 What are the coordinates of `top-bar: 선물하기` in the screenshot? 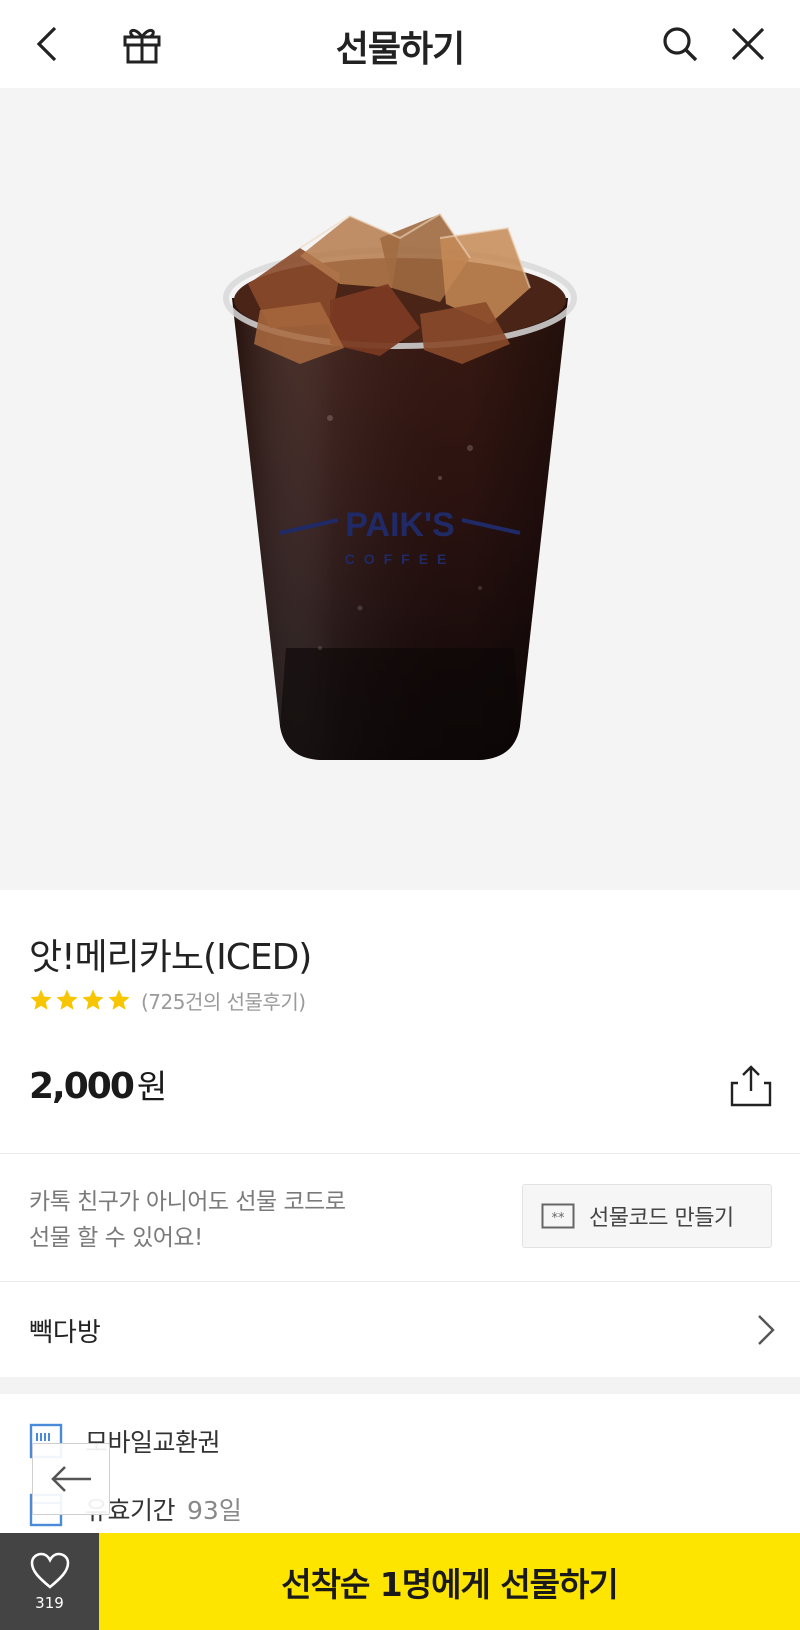 It's located at (400, 44).